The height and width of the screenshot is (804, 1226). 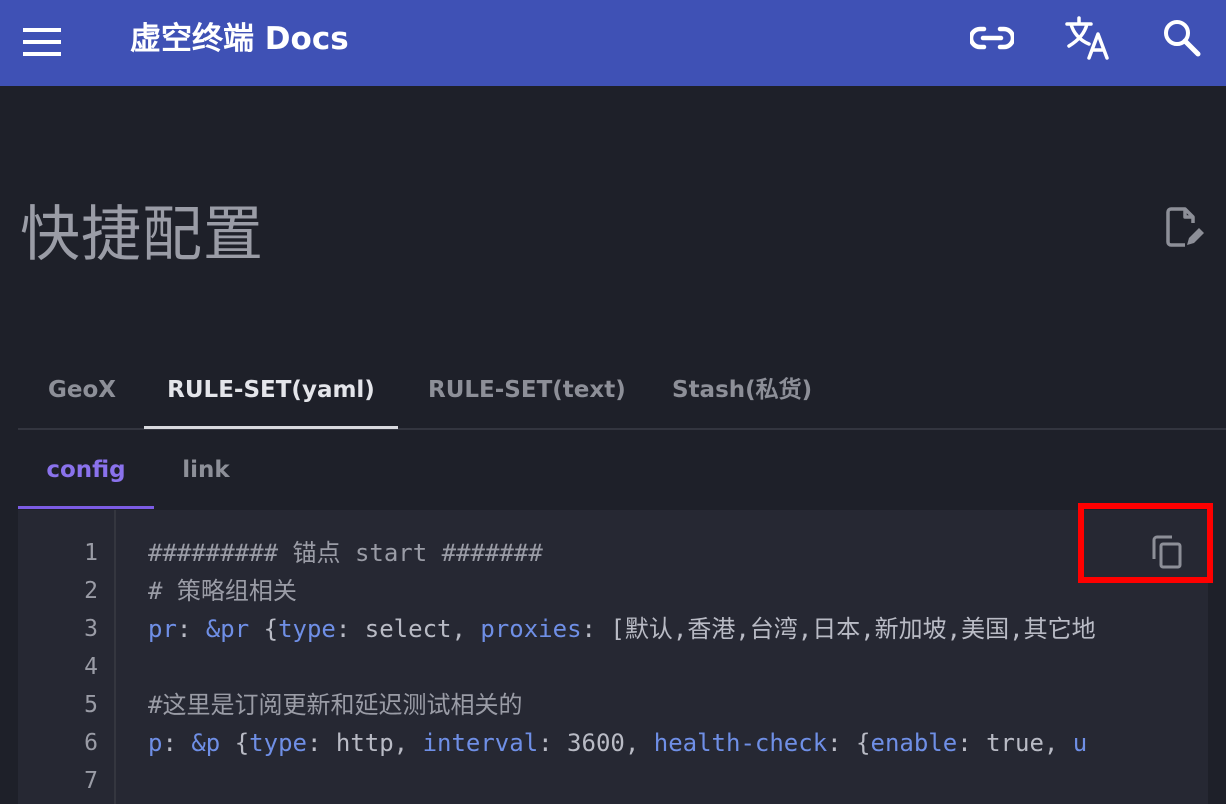 What do you see at coordinates (613, 43) in the screenshot?
I see `app-bar: 虚空终端 Docs` at bounding box center [613, 43].